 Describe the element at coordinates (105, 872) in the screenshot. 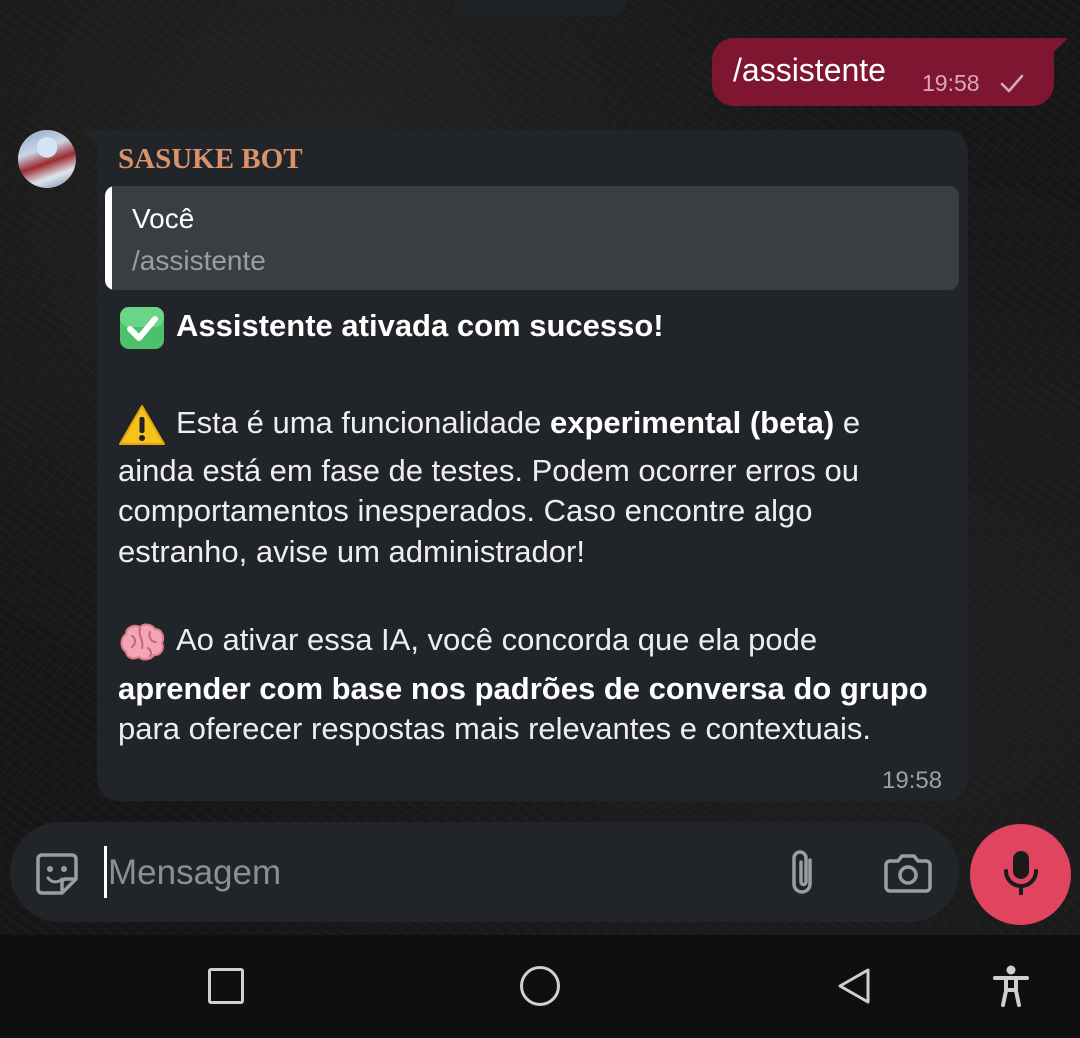

I see `text-caret` at that location.